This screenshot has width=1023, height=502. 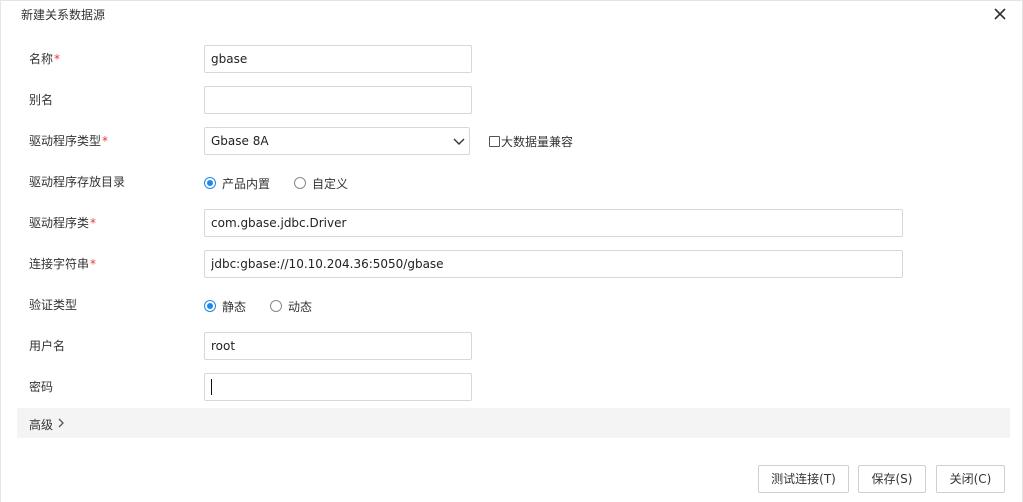 What do you see at coordinates (63, 15) in the screenshot?
I see `dialog-title: 新建关系数据源` at bounding box center [63, 15].